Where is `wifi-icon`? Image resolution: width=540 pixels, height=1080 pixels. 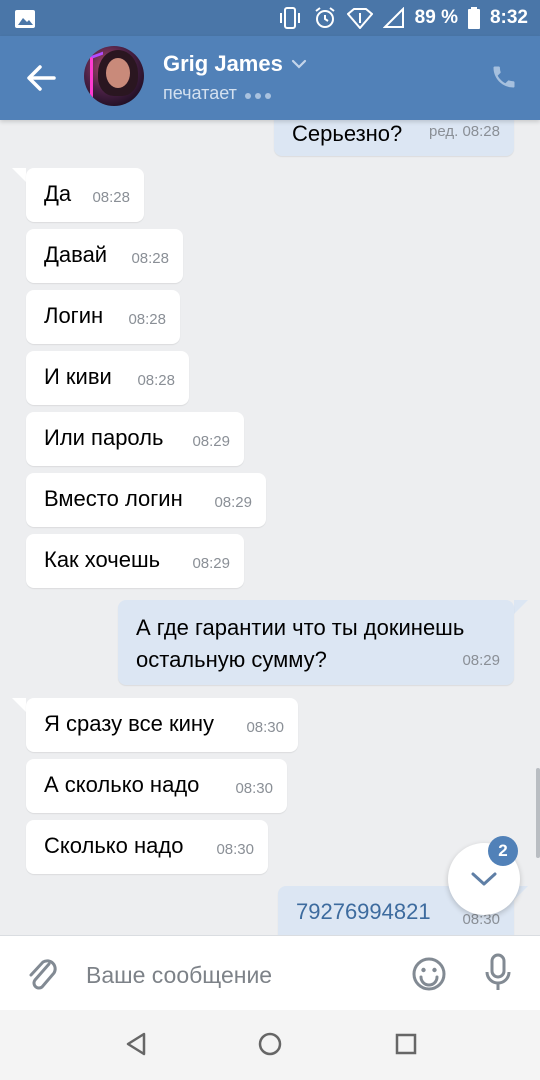 wifi-icon is located at coordinates (359, 18).